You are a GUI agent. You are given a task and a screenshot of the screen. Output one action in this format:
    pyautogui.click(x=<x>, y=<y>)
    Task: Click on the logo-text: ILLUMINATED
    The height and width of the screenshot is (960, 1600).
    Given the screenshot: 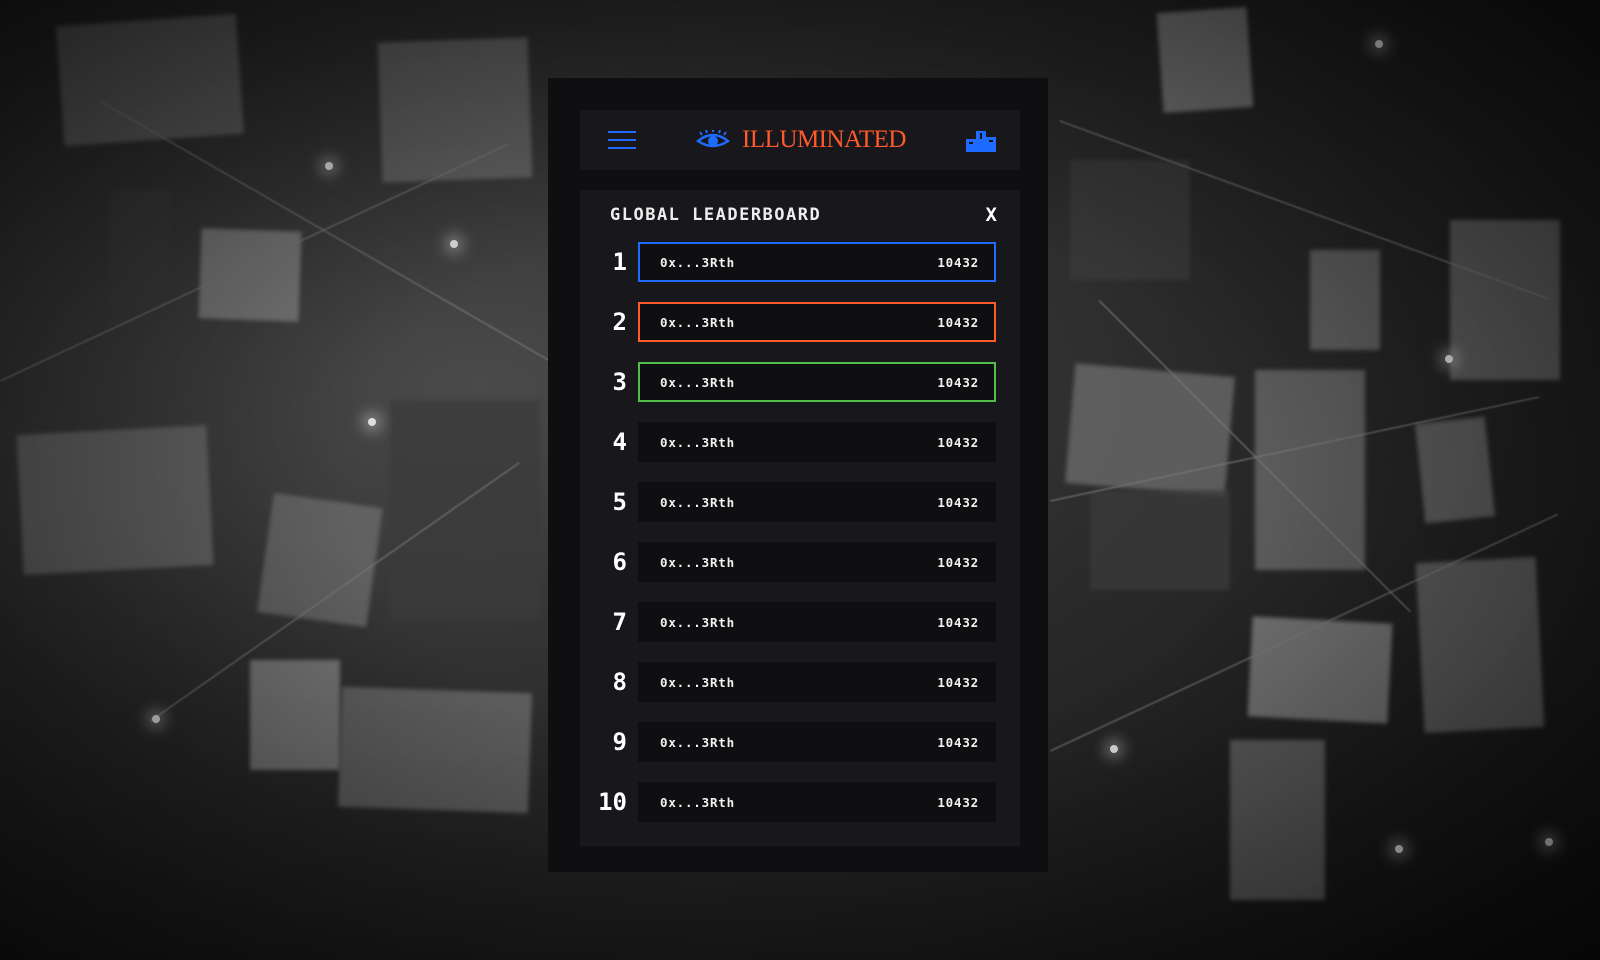 What is the action you would take?
    pyautogui.click(x=824, y=139)
    